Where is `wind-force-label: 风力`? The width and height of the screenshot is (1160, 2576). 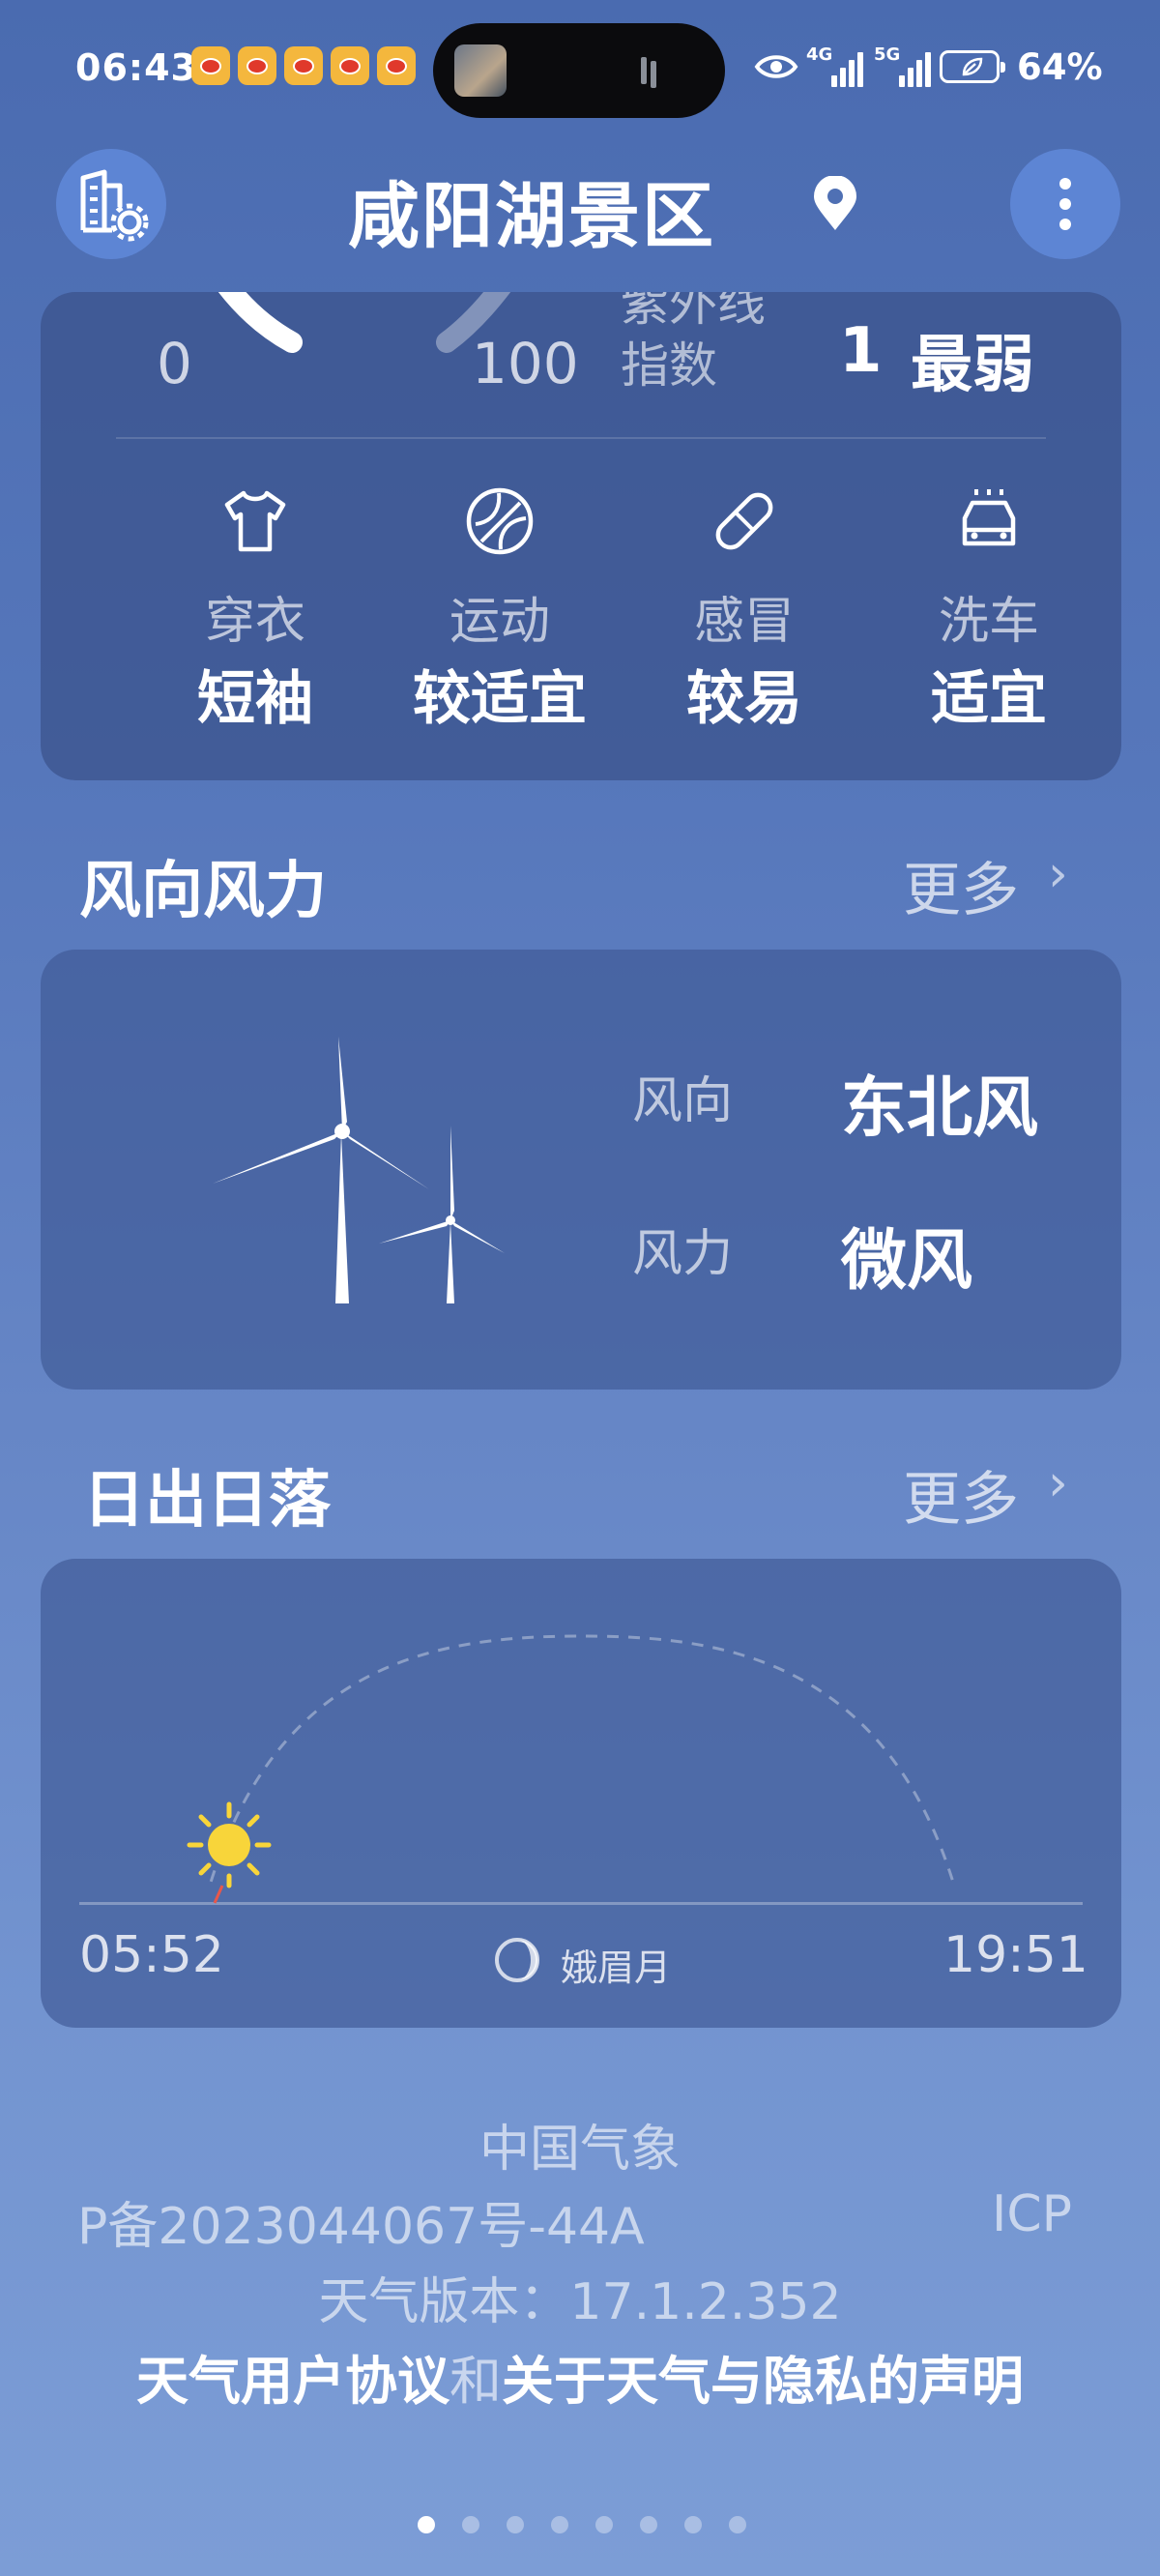 wind-force-label: 风力 is located at coordinates (683, 1254).